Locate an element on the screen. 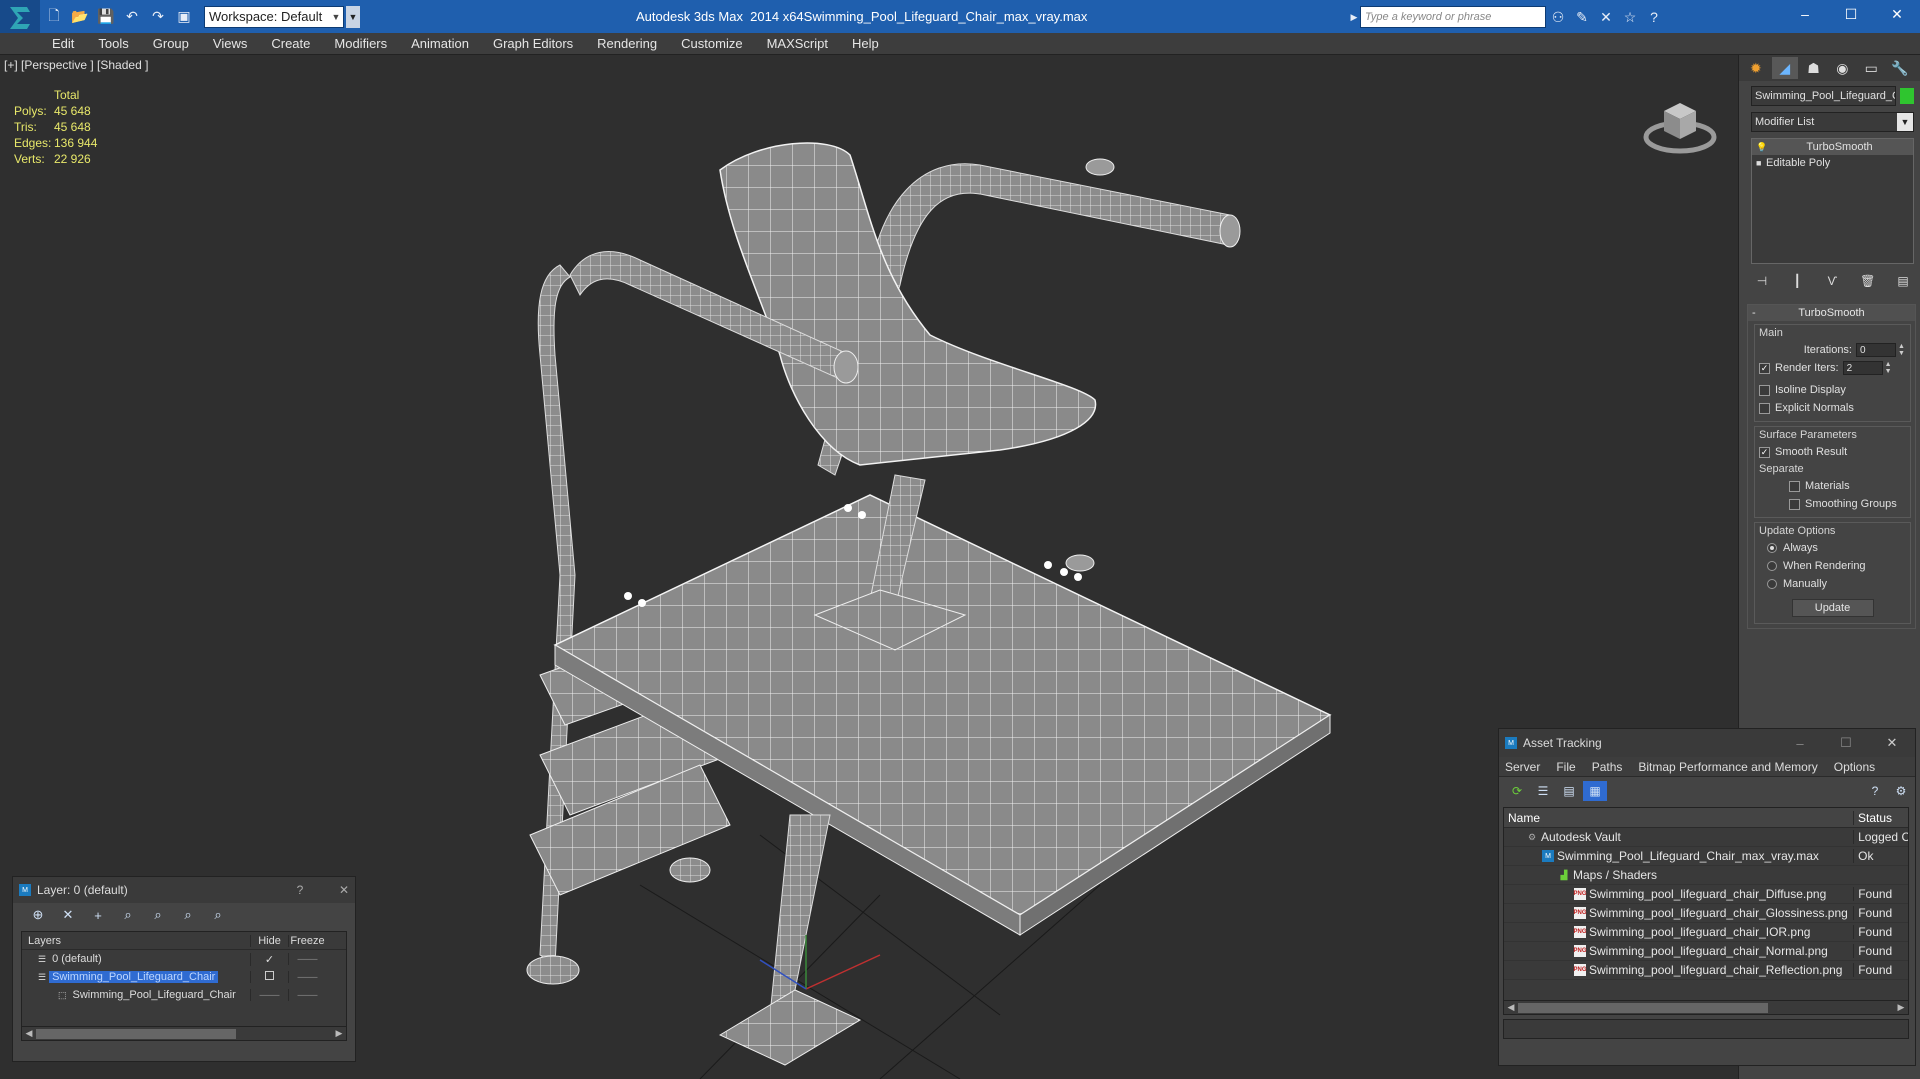 This screenshot has height=1079, width=1920. asset-menu-bitmap-performance: Bitmap Performance and Memory is located at coordinates (1727, 767).